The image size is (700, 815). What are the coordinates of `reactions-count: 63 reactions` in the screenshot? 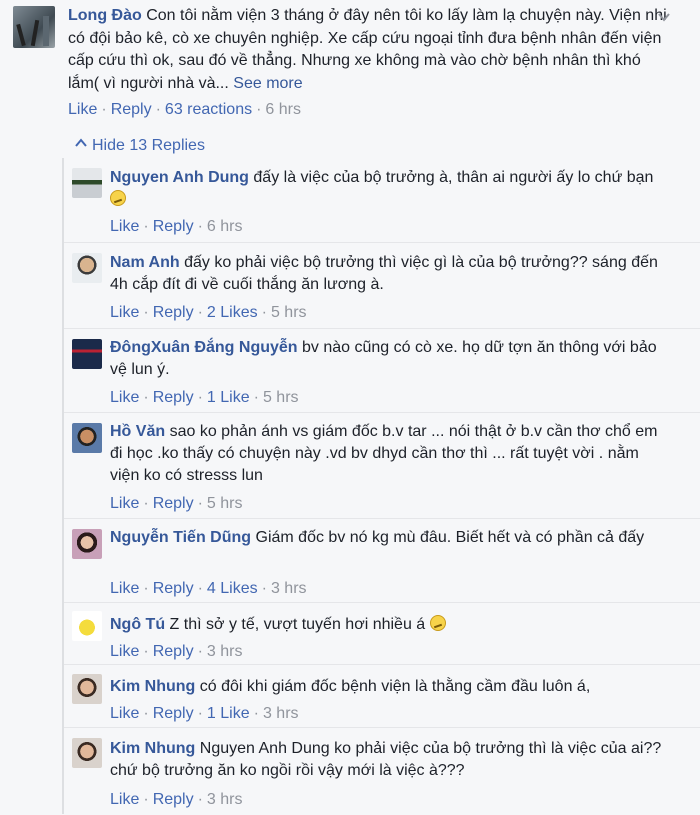 It's located at (208, 109).